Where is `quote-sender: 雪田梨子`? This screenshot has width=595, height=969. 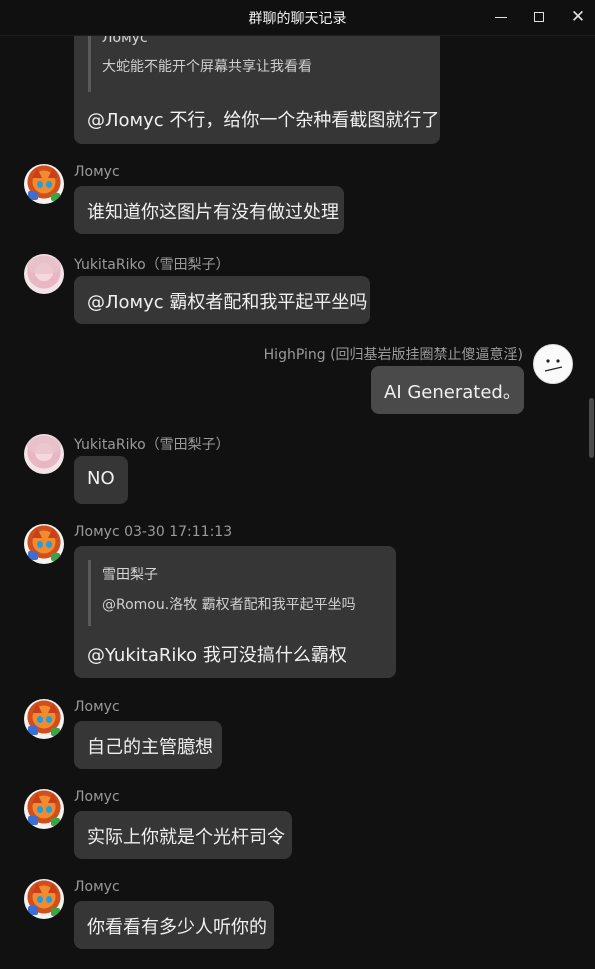 quote-sender: 雪田梨子 is located at coordinates (130, 575).